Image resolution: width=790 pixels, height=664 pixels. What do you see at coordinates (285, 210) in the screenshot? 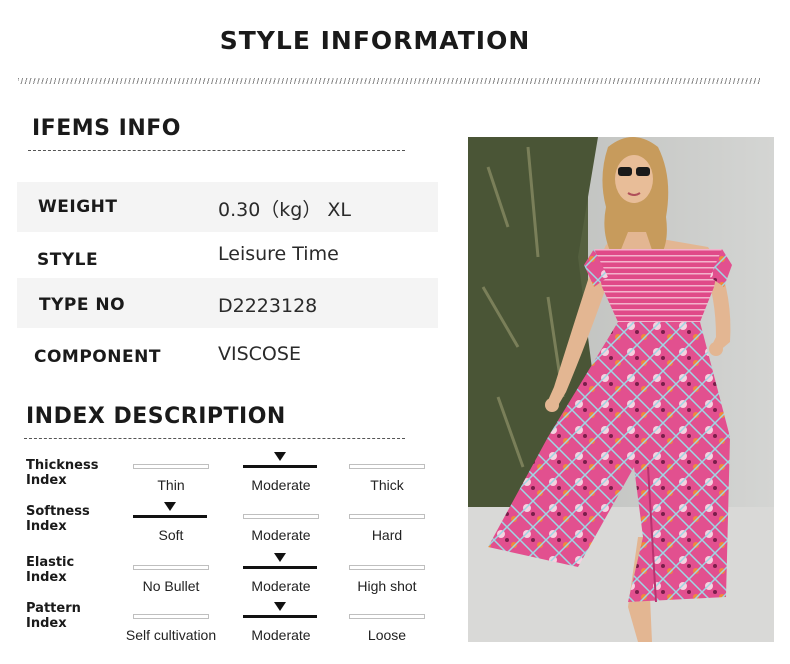
I see `info-value: 0.30（kg） XL` at bounding box center [285, 210].